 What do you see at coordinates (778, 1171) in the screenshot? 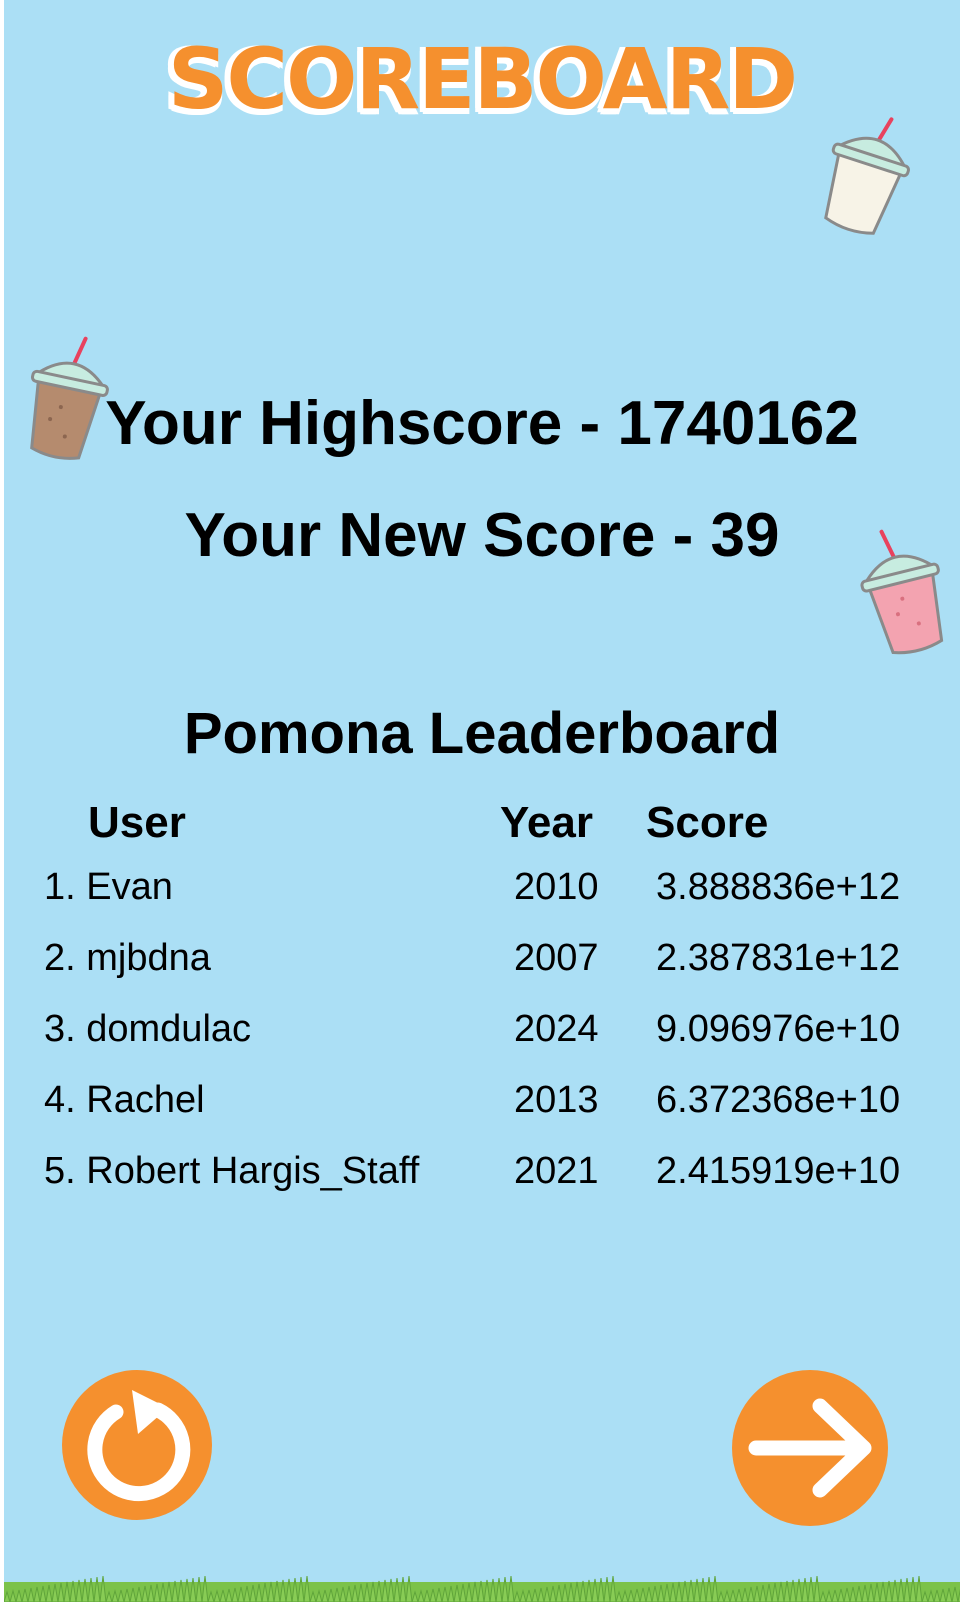
I see `row-score: 2.415919e+10` at bounding box center [778, 1171].